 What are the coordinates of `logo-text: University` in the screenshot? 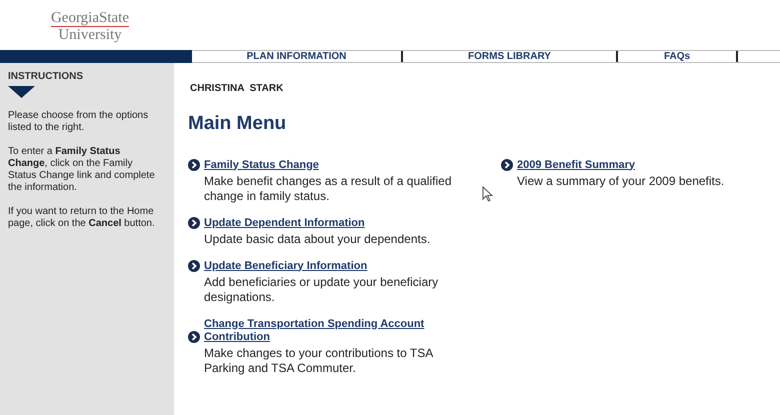 It's located at (90, 35).